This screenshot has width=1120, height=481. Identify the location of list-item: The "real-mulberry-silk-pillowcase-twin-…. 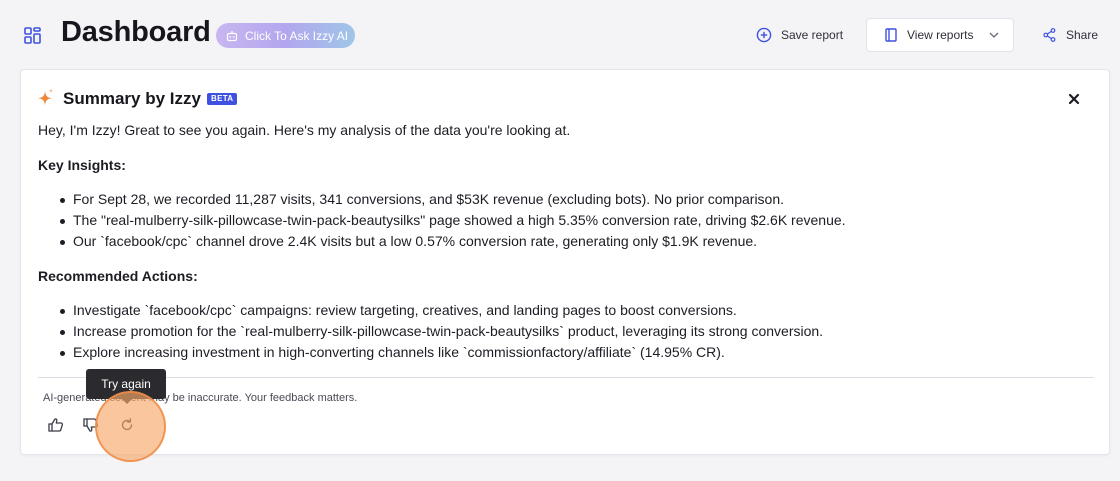
(568, 220).